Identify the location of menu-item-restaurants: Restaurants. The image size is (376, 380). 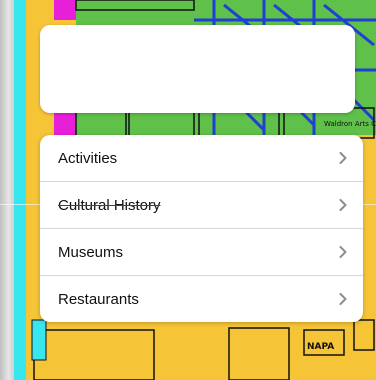
(201, 299).